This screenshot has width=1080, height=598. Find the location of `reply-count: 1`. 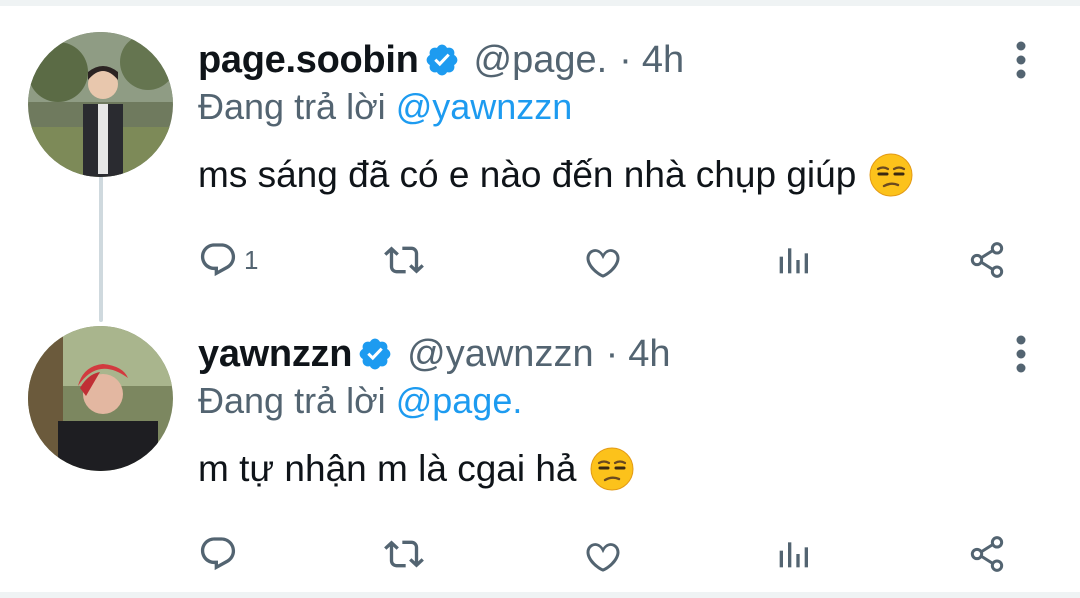

reply-count: 1 is located at coordinates (251, 259).